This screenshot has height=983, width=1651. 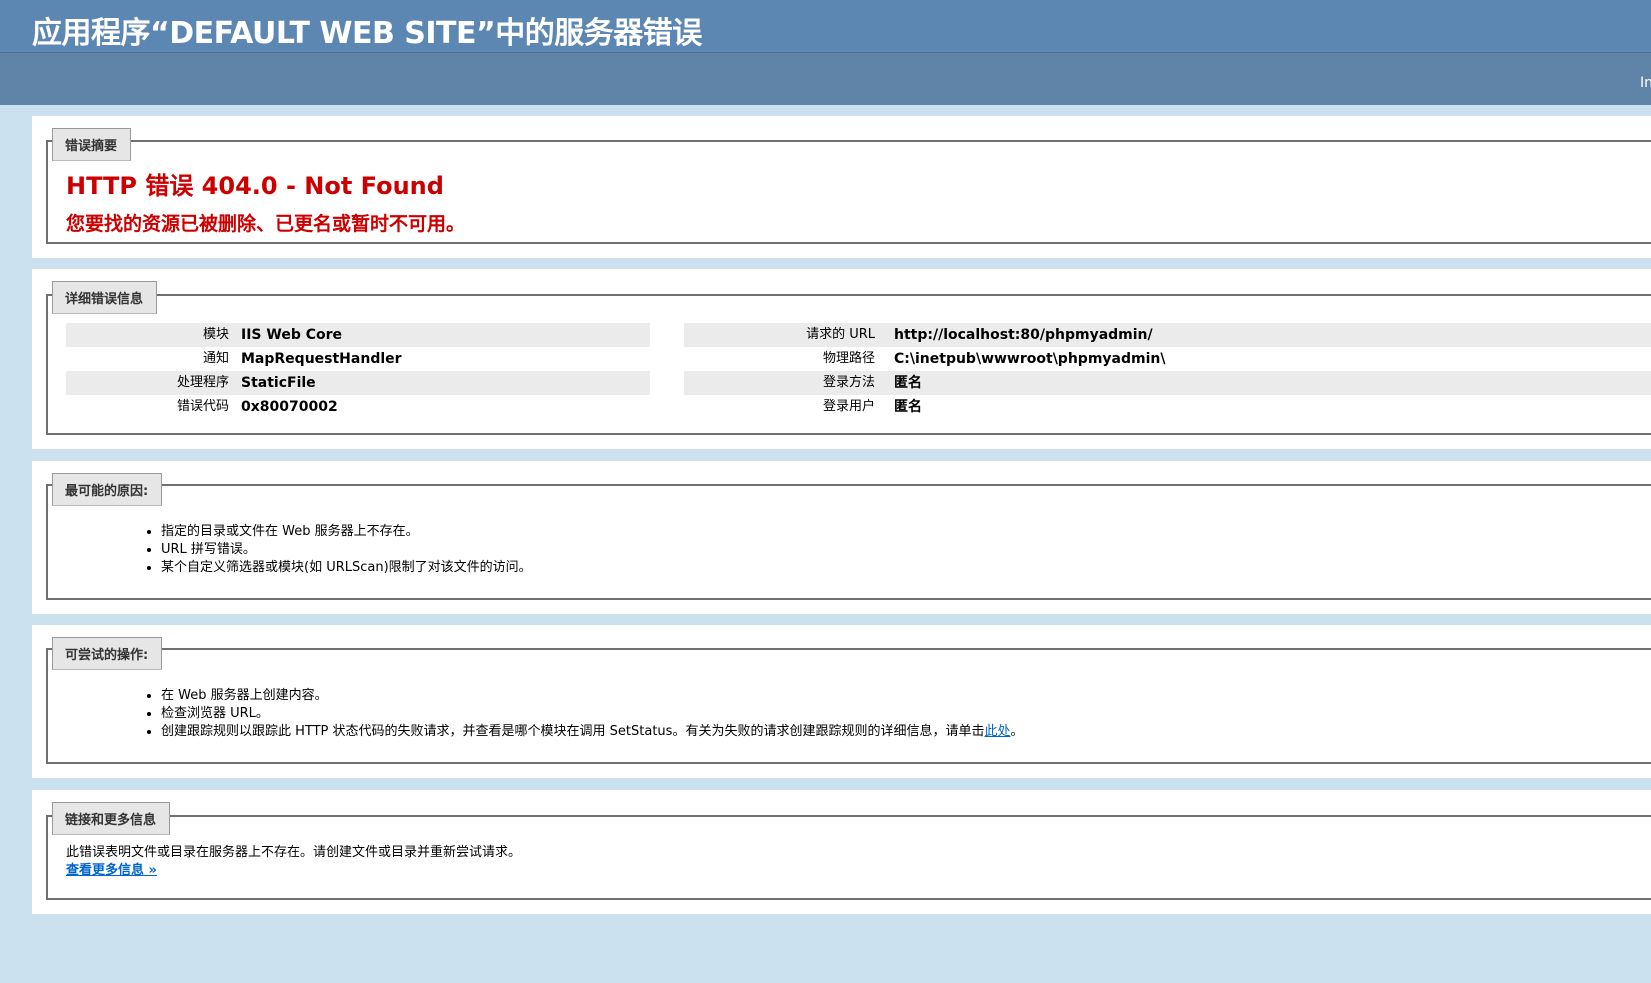 What do you see at coordinates (107, 489) in the screenshot?
I see `likely-causes-legend: 最可能的原因:` at bounding box center [107, 489].